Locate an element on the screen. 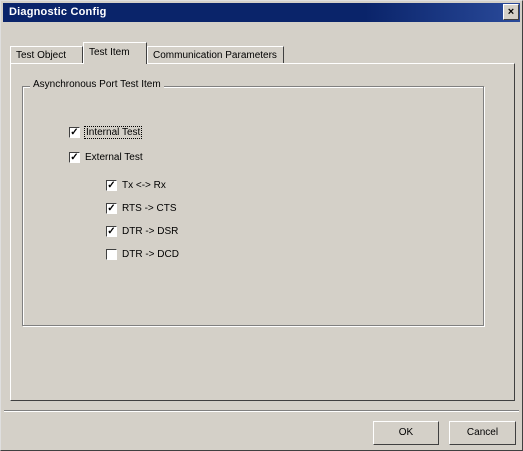 The image size is (523, 451). group-legend: Asynchronous Port Test Item is located at coordinates (97, 84).